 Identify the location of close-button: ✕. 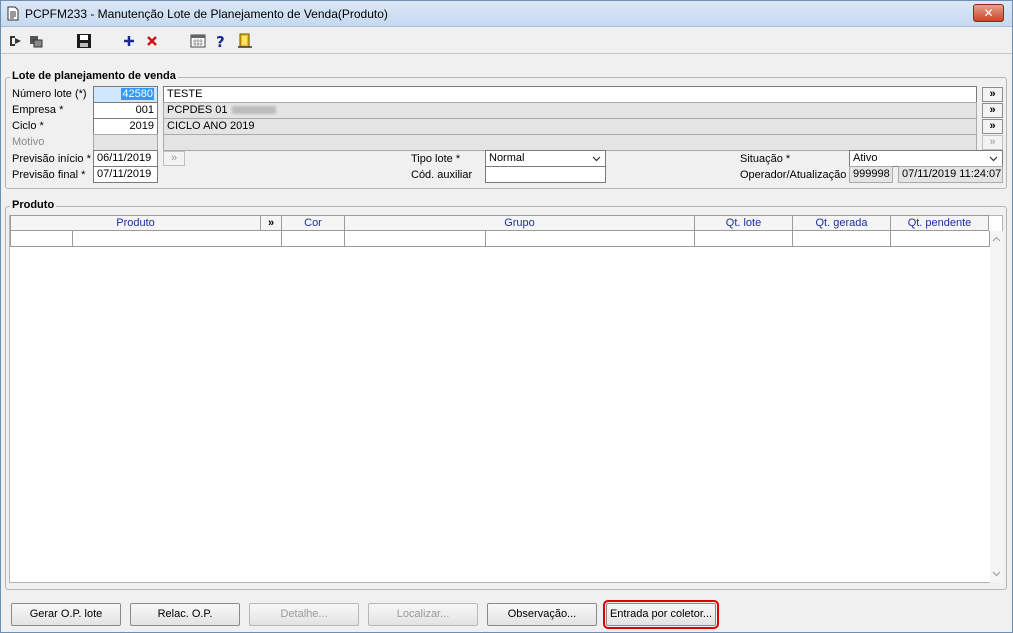
(988, 13).